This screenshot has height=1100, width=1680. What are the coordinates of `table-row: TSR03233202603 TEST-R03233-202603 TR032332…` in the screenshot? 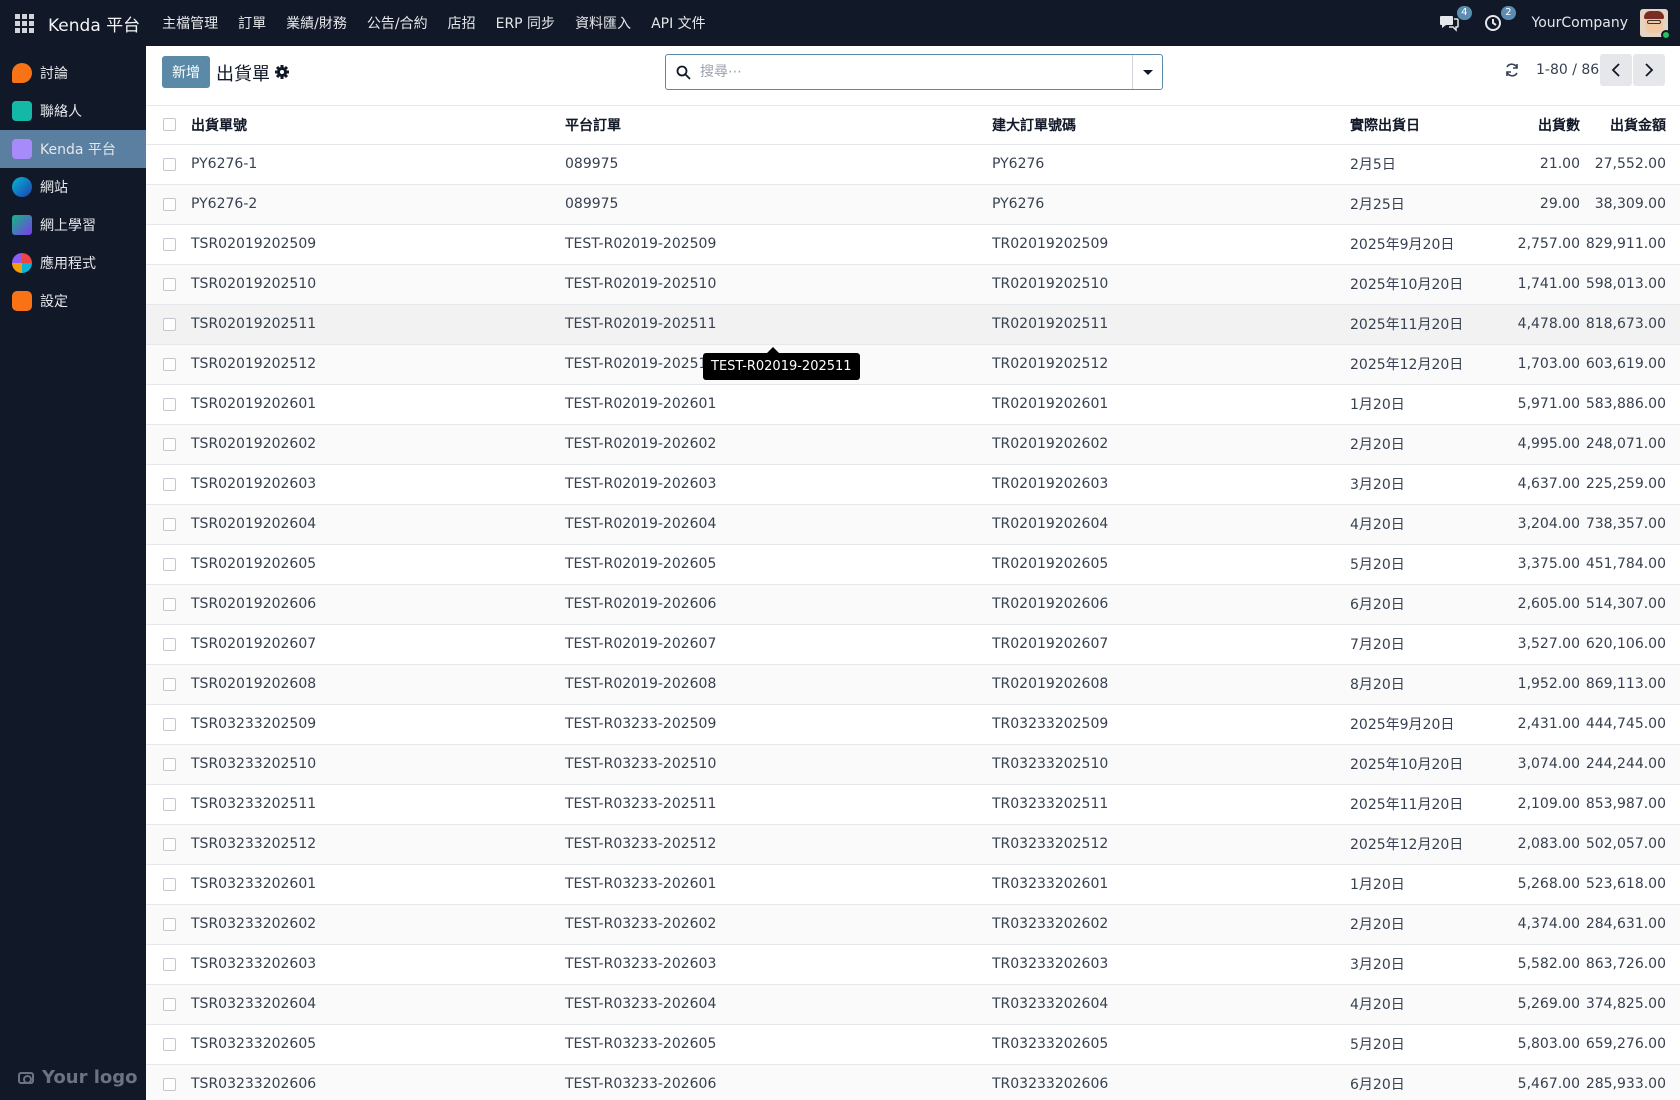 It's located at (913, 964).